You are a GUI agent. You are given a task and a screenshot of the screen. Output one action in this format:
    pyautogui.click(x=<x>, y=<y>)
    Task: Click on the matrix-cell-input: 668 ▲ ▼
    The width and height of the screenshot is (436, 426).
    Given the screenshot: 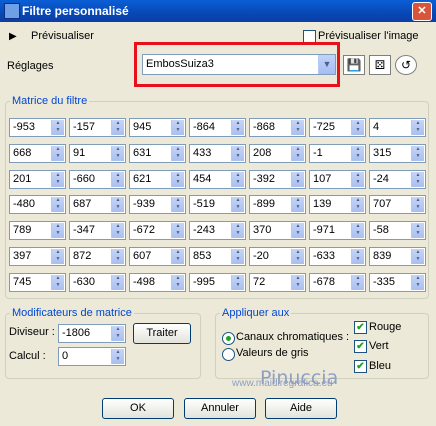 What is the action you would take?
    pyautogui.click(x=37, y=153)
    